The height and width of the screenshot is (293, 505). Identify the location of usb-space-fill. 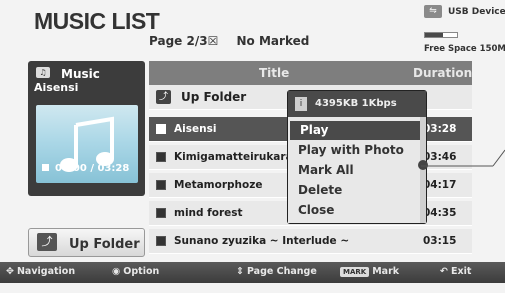
(434, 35).